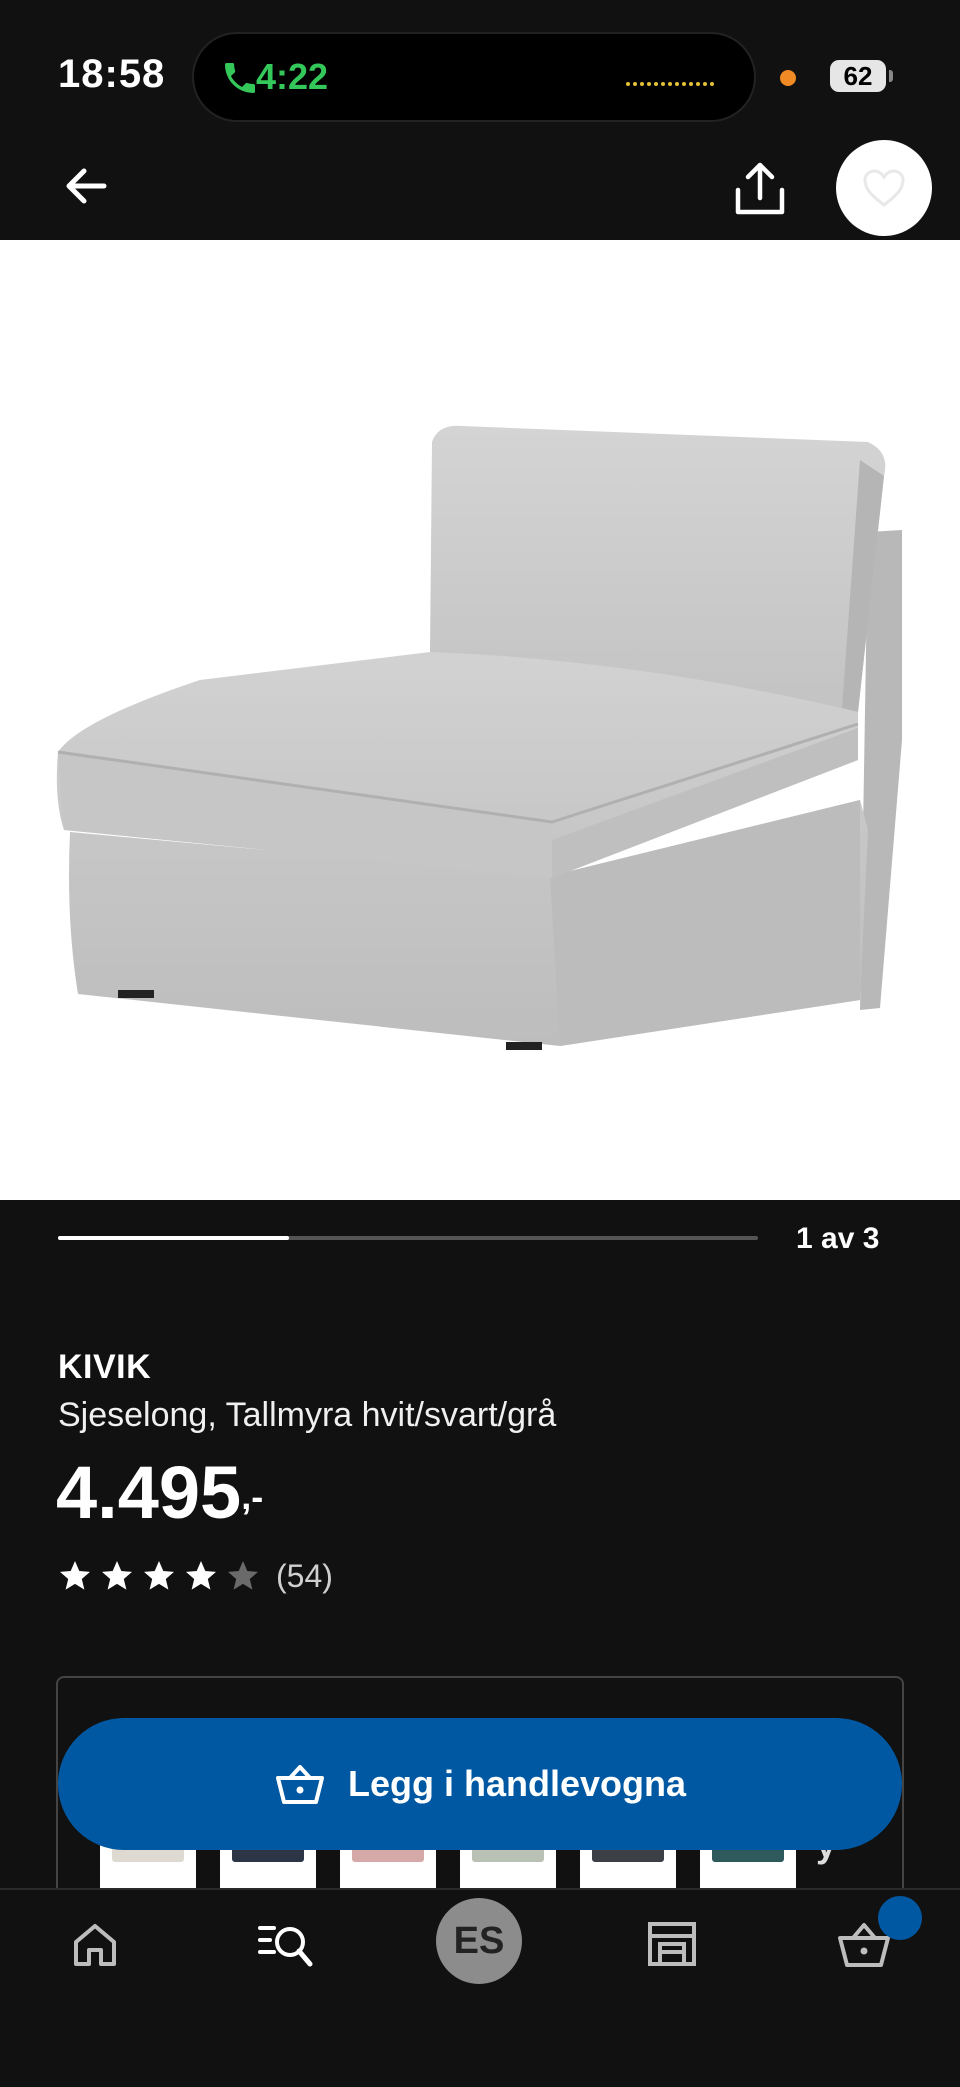  What do you see at coordinates (149, 1492) in the screenshot?
I see `price-main: 4.495` at bounding box center [149, 1492].